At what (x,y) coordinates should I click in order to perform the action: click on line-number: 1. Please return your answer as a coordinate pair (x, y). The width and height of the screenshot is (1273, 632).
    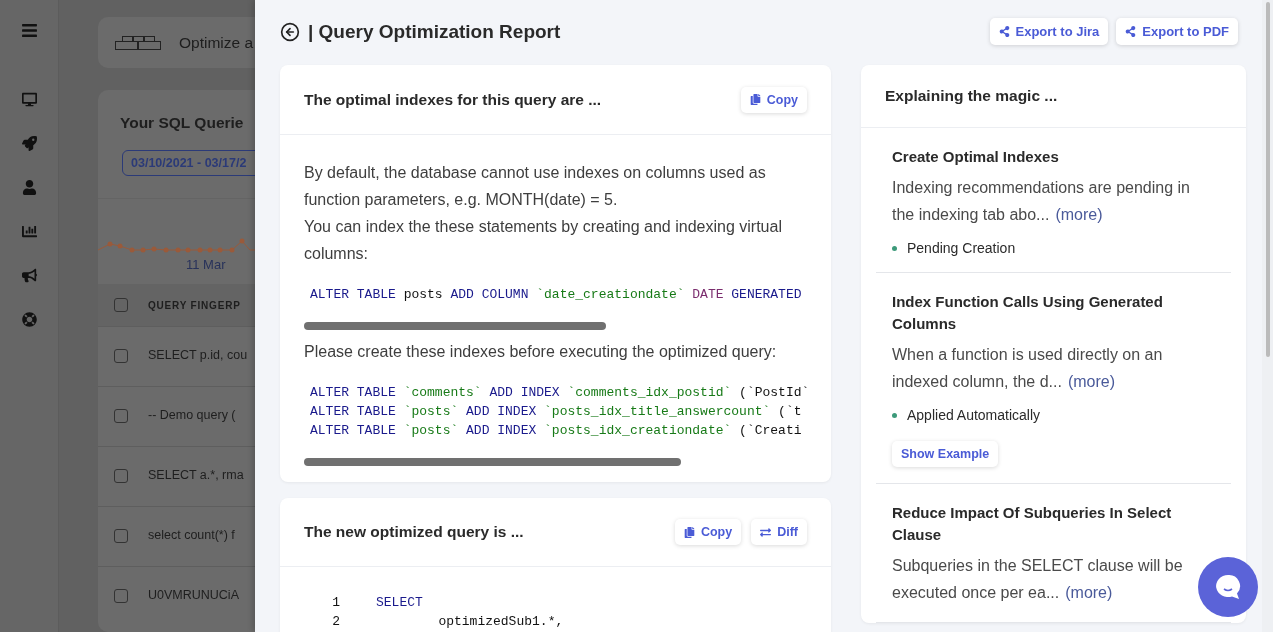
    Looking at the image, I should click on (336, 603).